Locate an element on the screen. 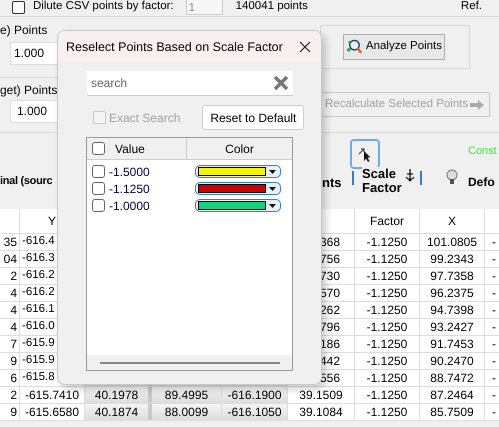 Image resolution: width=499 pixels, height=427 pixels. table-cell-text: 04 is located at coordinates (10, 259).